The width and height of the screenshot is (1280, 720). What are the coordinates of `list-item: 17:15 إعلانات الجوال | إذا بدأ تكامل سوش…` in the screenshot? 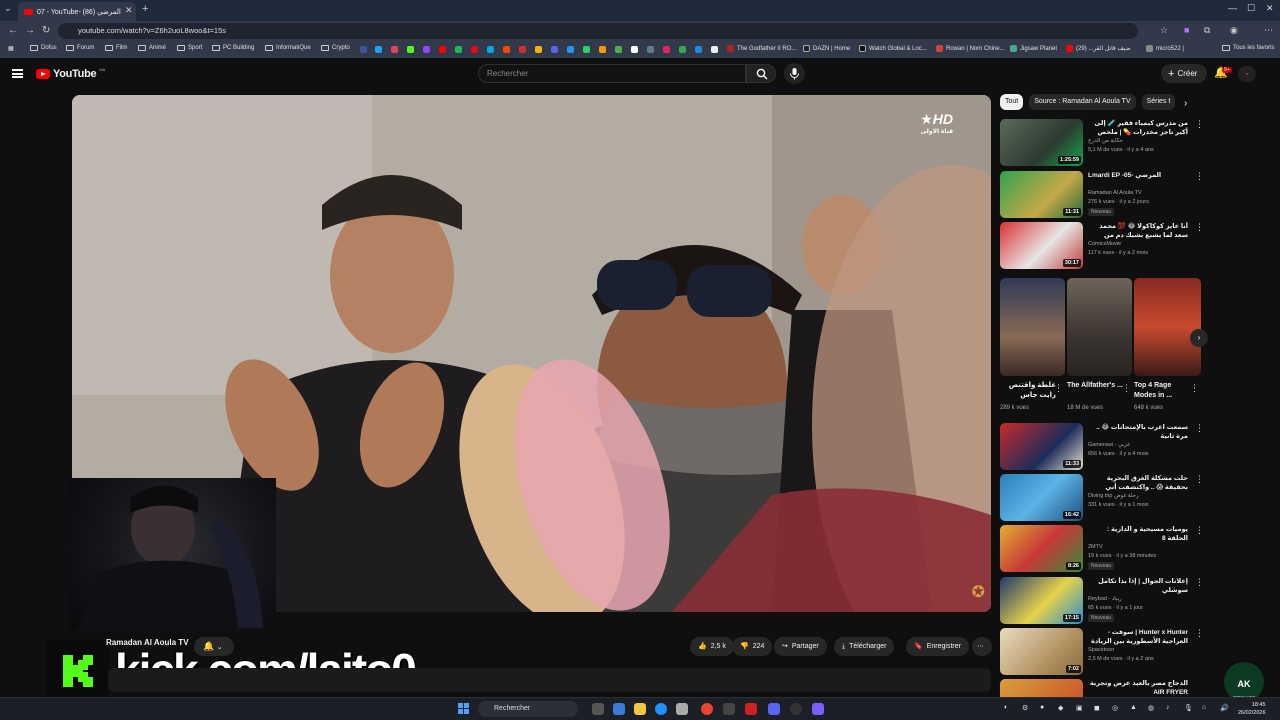 It's located at (1105, 601).